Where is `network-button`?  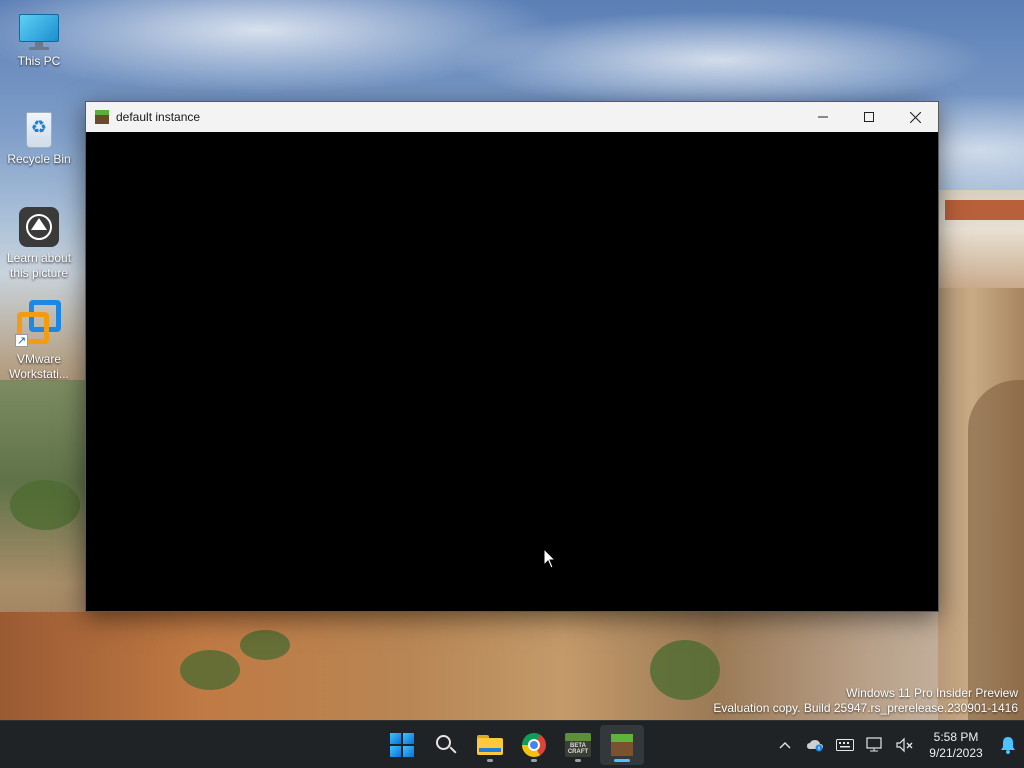 network-button is located at coordinates (875, 745).